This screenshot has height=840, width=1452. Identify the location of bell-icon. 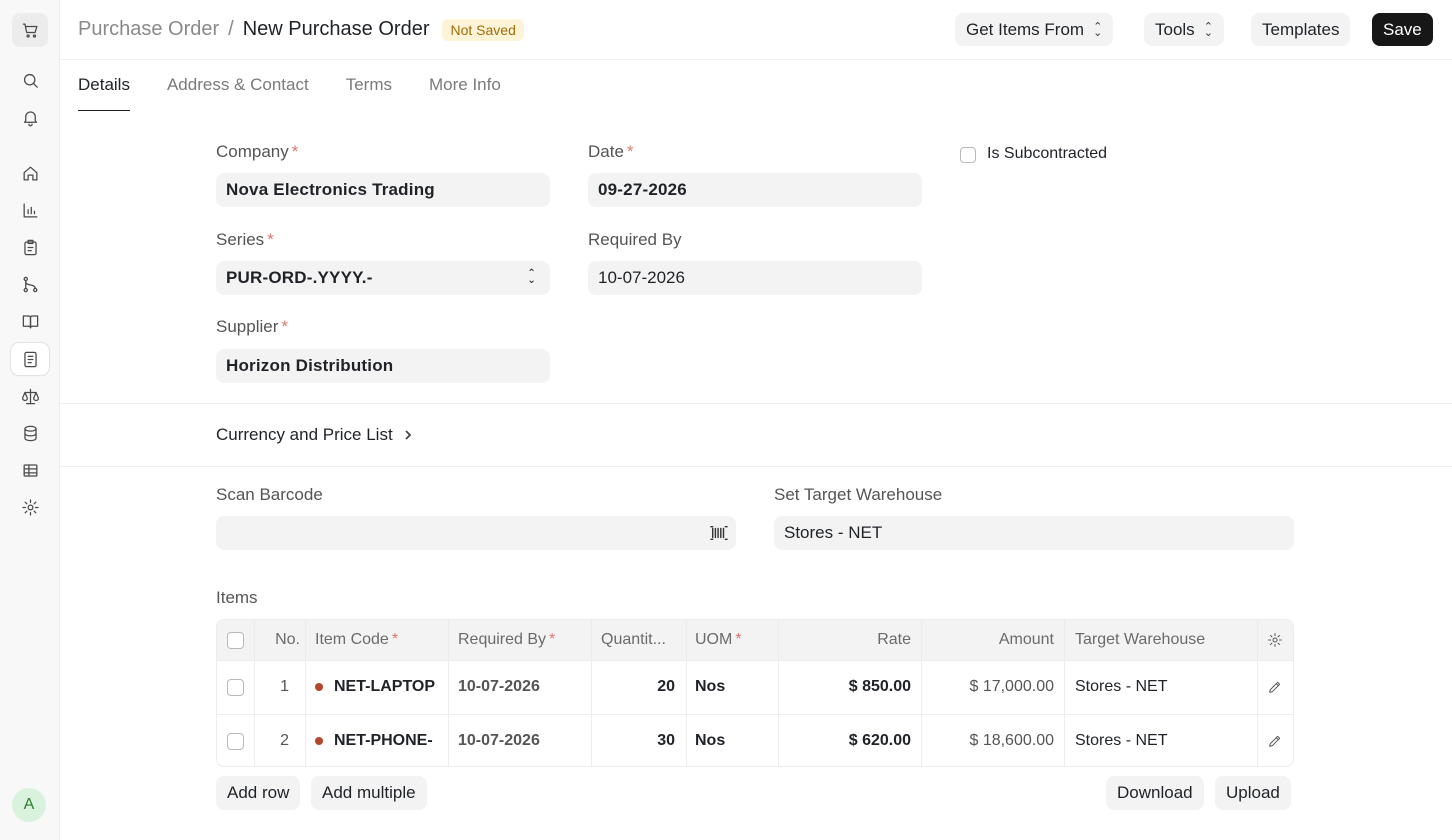
(30, 117).